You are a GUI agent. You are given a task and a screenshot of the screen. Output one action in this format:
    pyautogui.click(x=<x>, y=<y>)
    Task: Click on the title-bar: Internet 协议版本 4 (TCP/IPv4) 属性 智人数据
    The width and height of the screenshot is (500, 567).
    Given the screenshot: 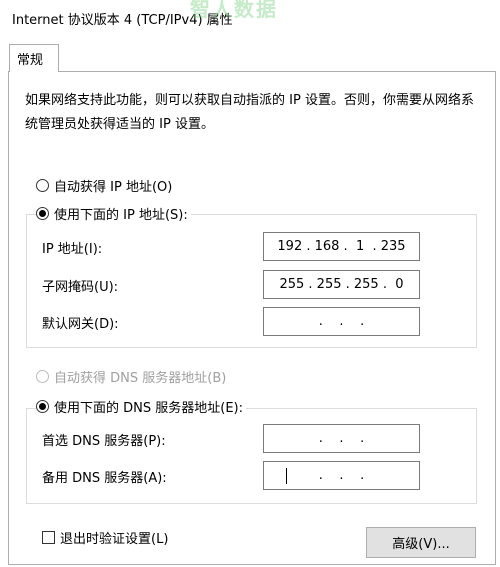 What is the action you would take?
    pyautogui.click(x=250, y=17)
    